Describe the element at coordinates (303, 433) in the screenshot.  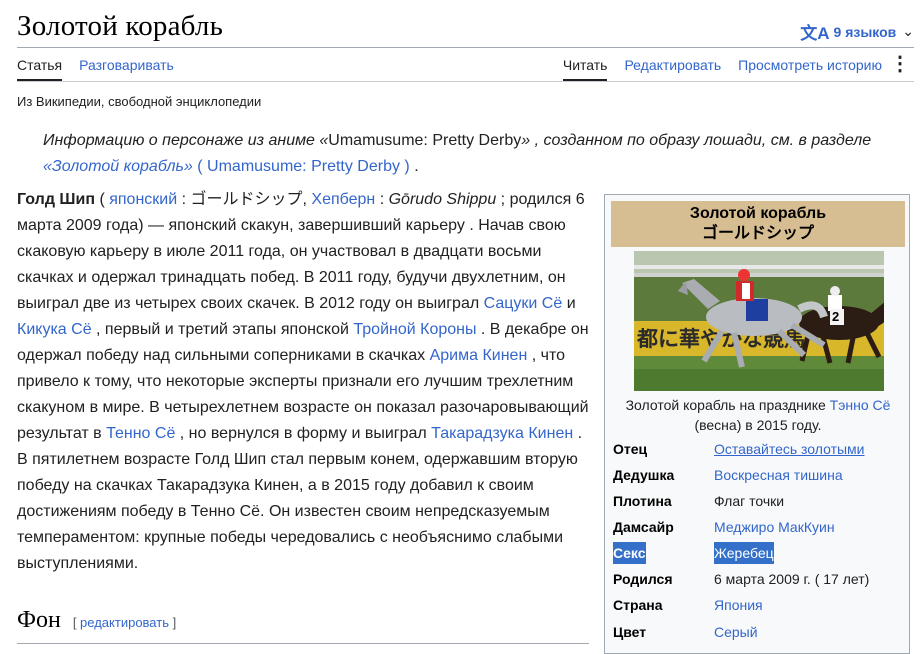
I see `lead-text: , но вернулся в форму и выиграл` at that location.